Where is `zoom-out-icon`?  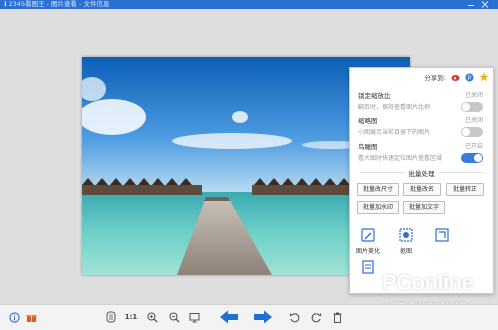
zoom-out-icon is located at coordinates (173, 316).